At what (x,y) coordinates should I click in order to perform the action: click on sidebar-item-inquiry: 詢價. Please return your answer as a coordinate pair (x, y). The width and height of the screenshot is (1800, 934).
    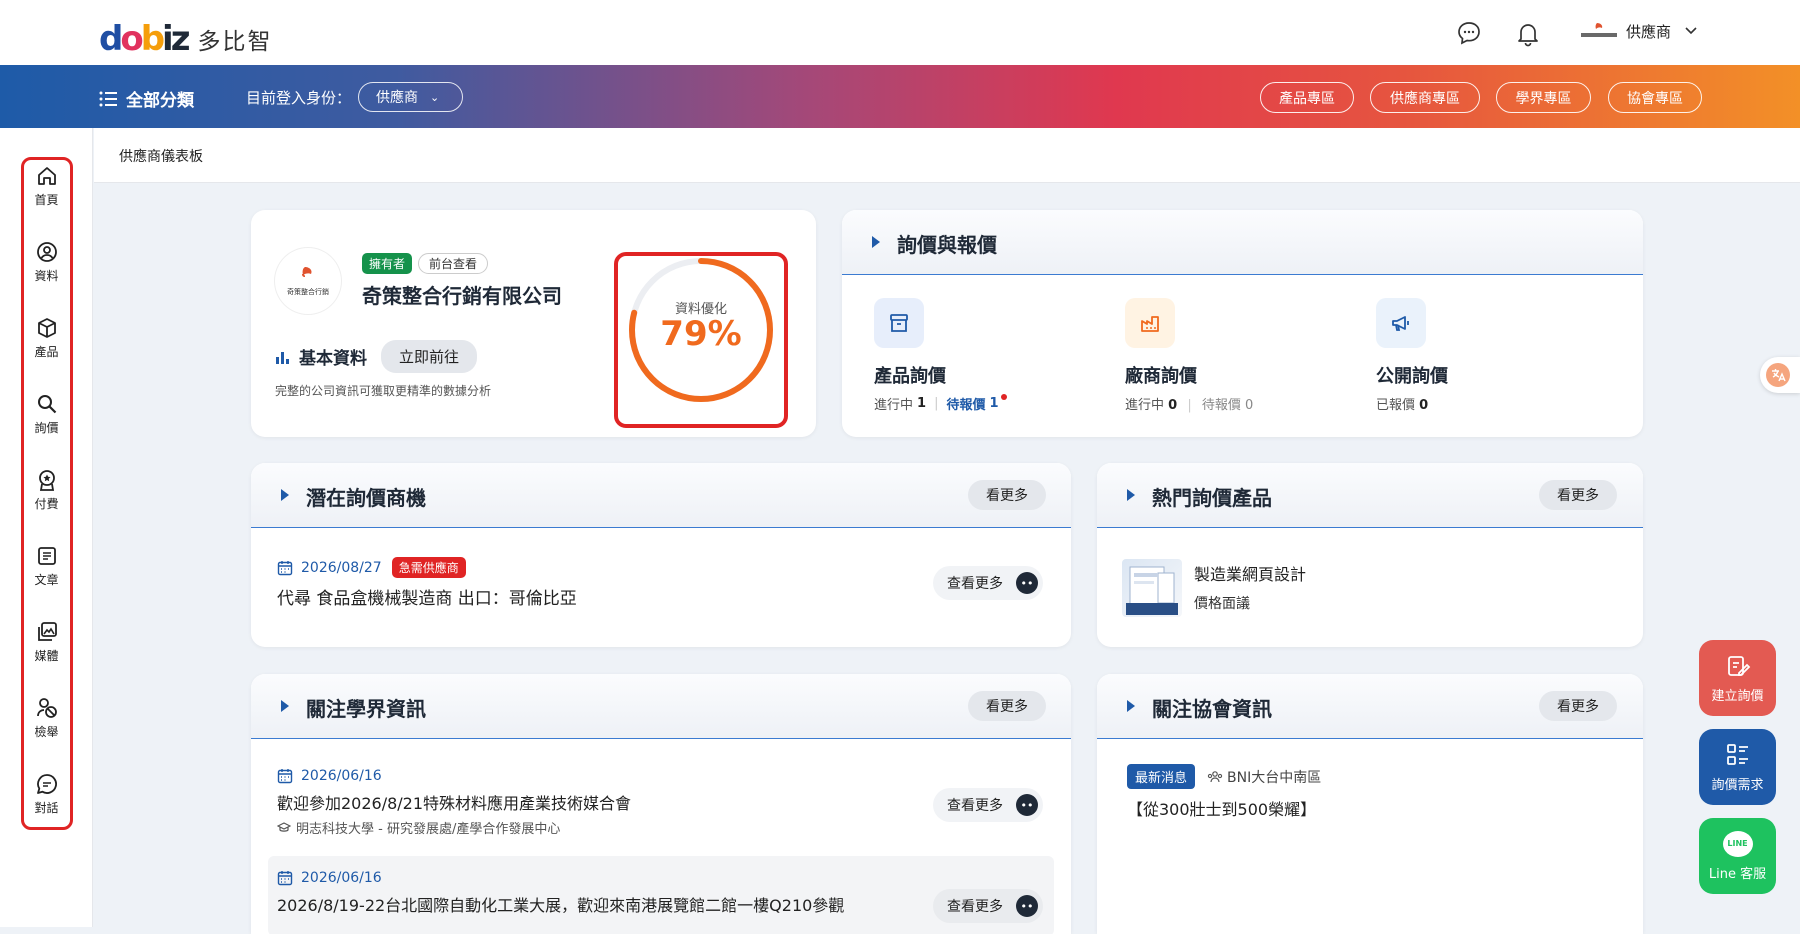
    Looking at the image, I should click on (46, 414).